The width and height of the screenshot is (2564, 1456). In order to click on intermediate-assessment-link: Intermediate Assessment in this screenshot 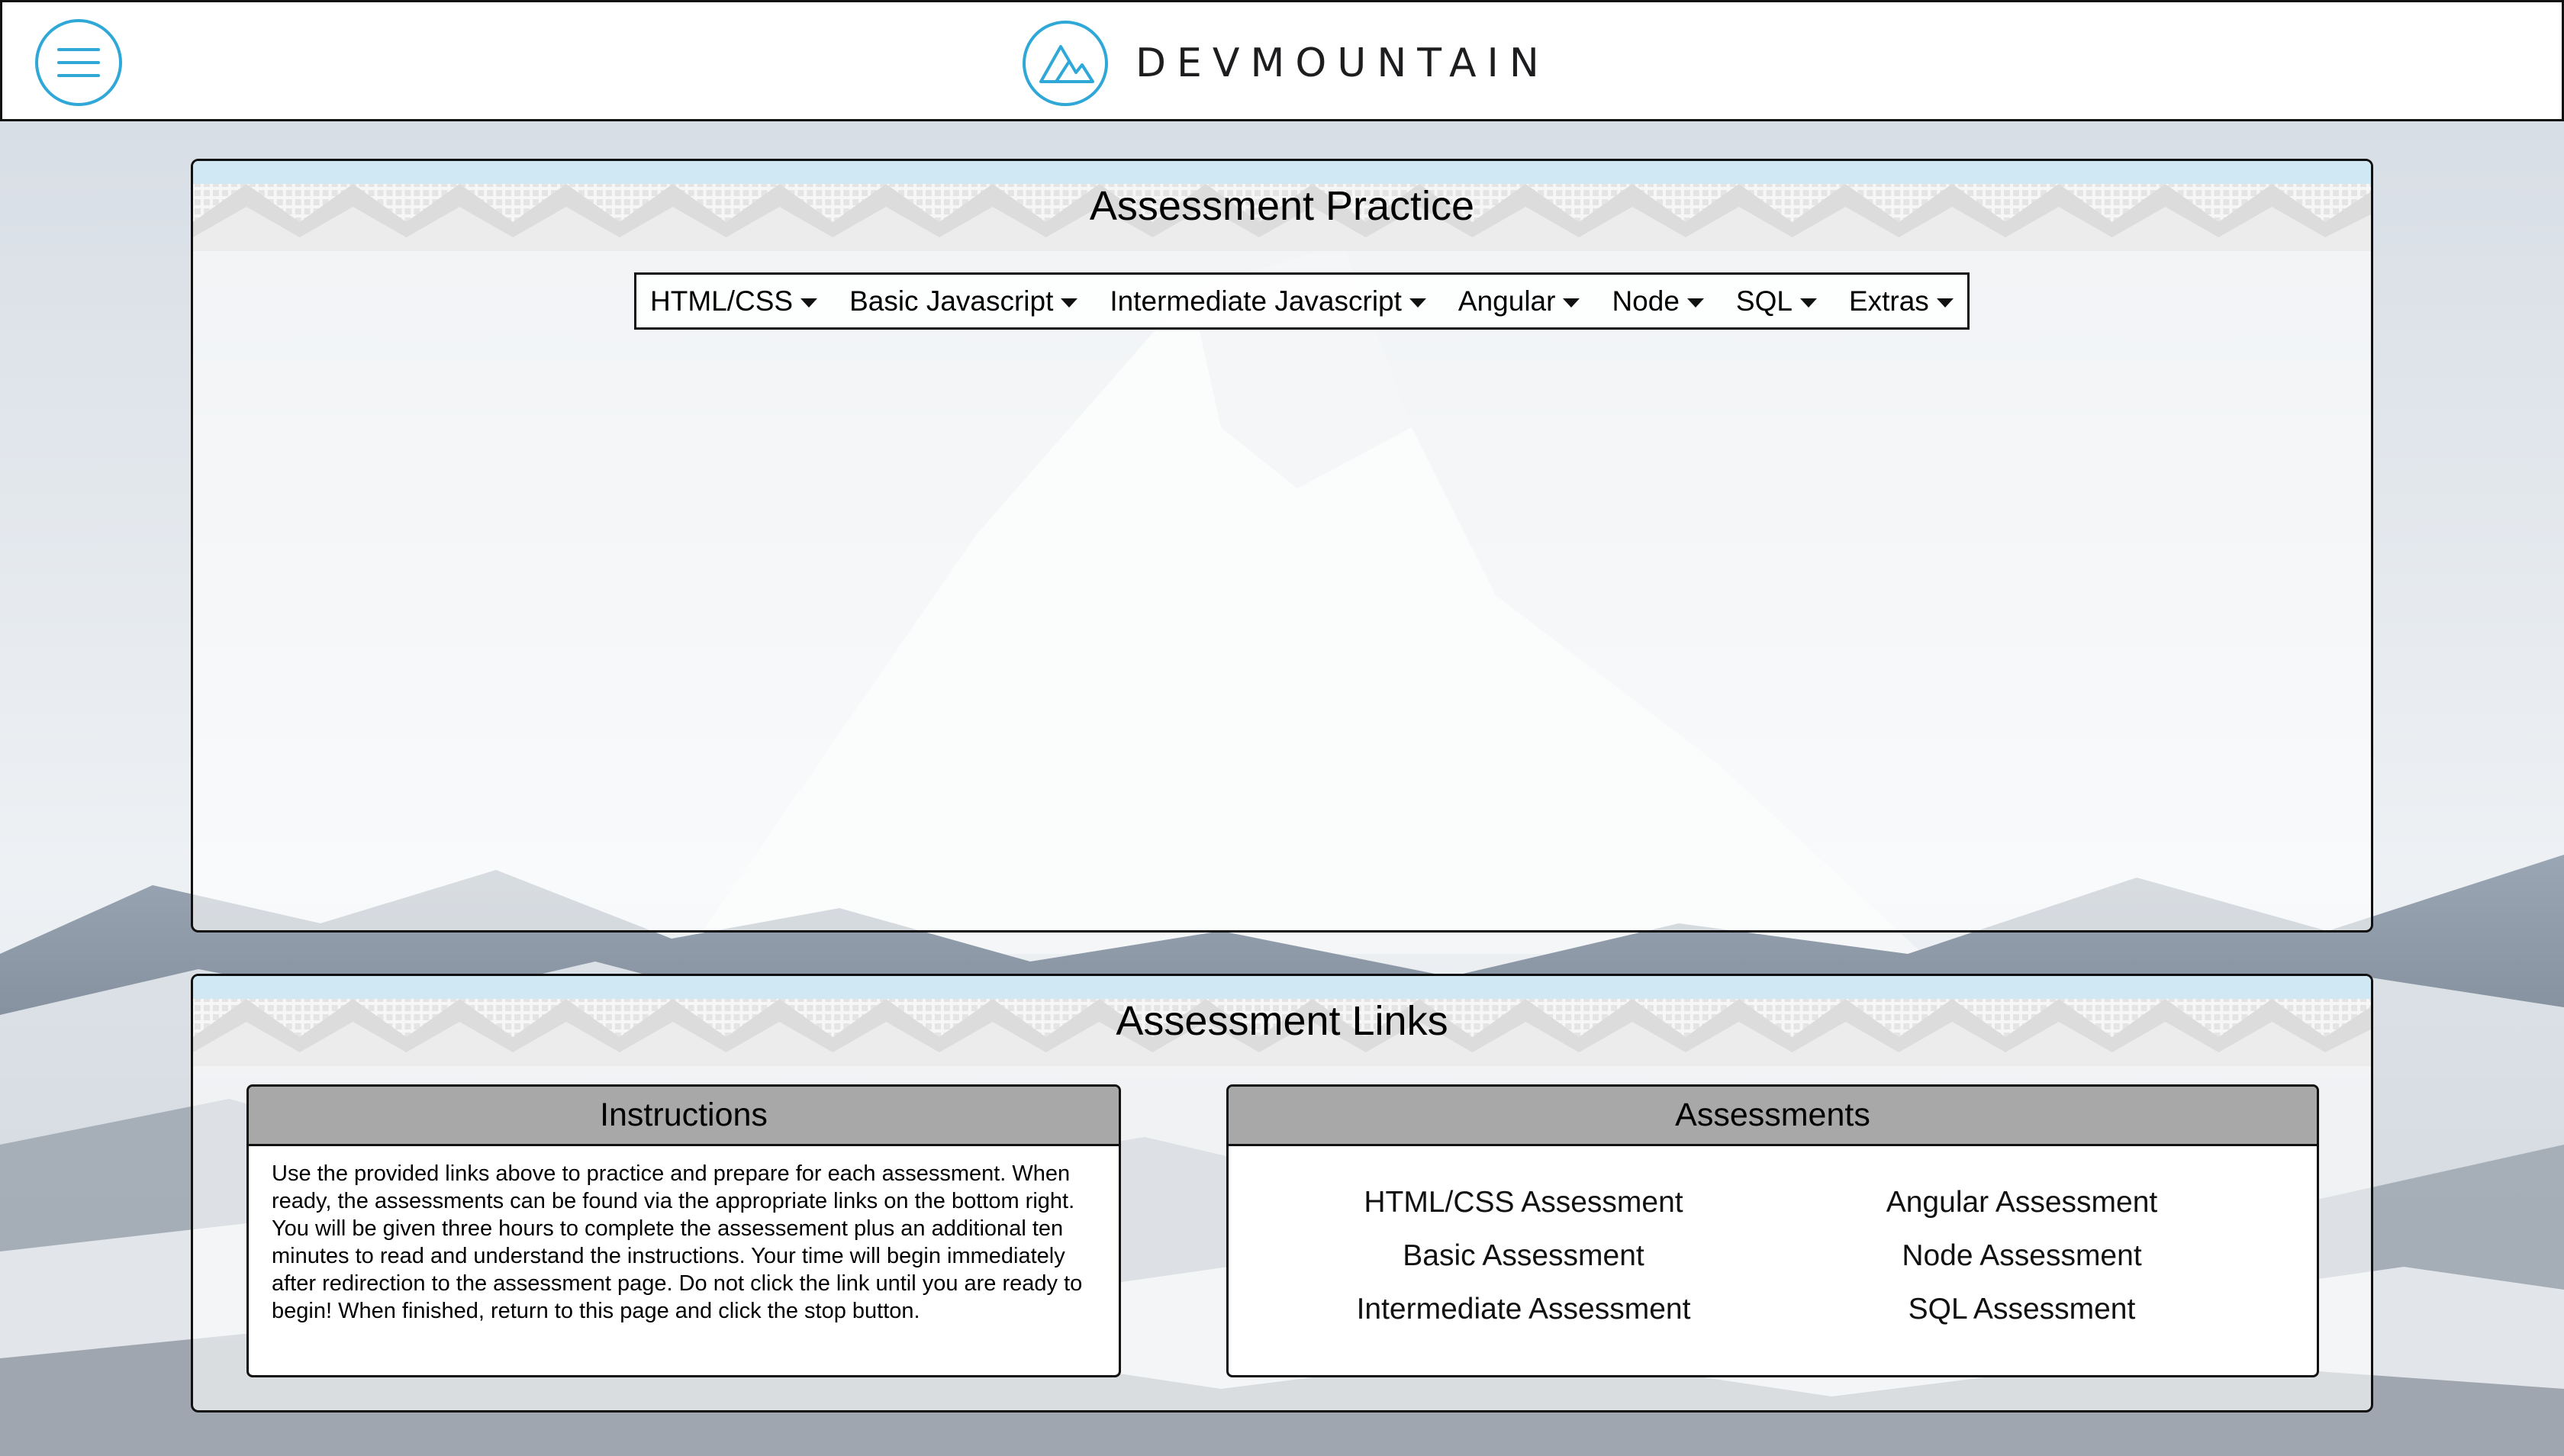, I will do `click(1523, 1309)`.